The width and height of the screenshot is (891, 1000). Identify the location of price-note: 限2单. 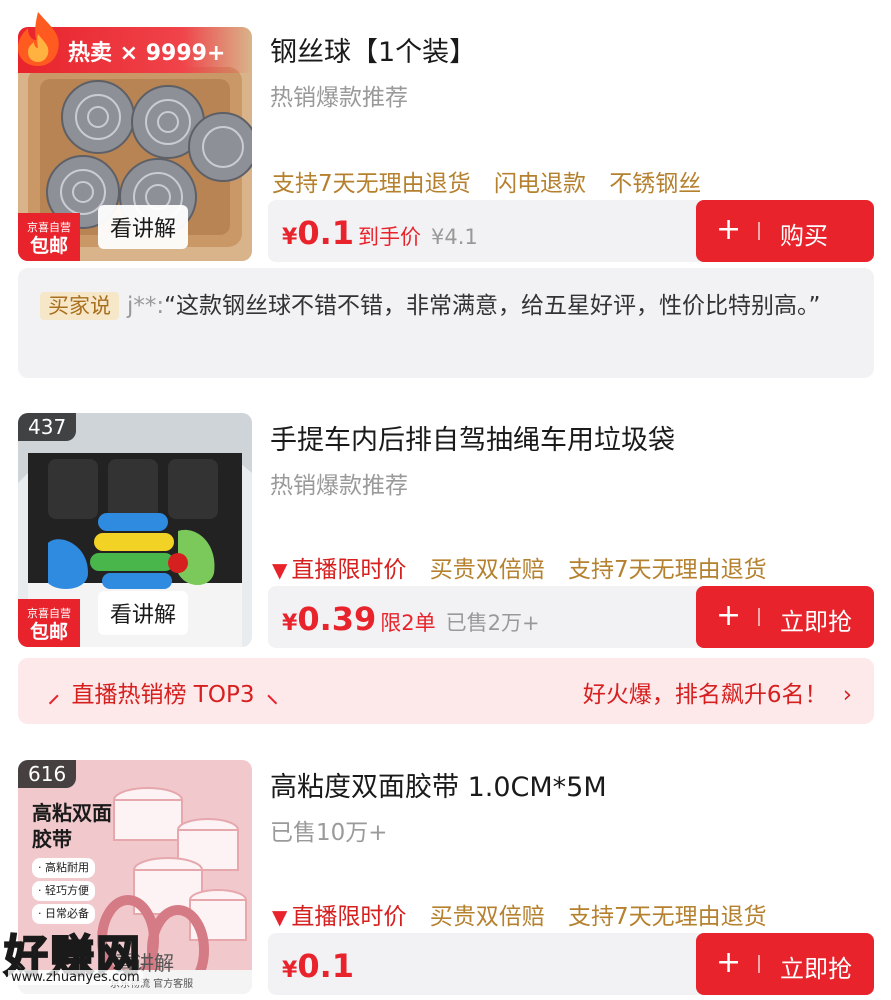
(408, 623).